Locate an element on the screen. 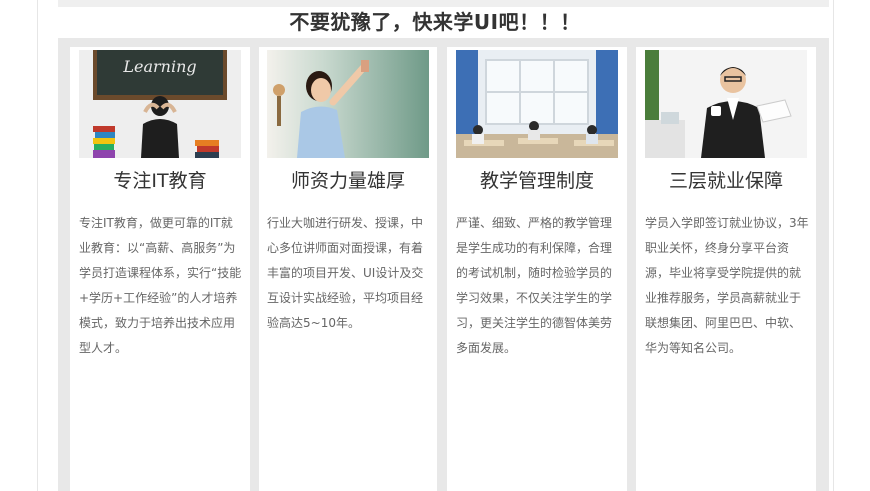  businessman-image is located at coordinates (726, 104).